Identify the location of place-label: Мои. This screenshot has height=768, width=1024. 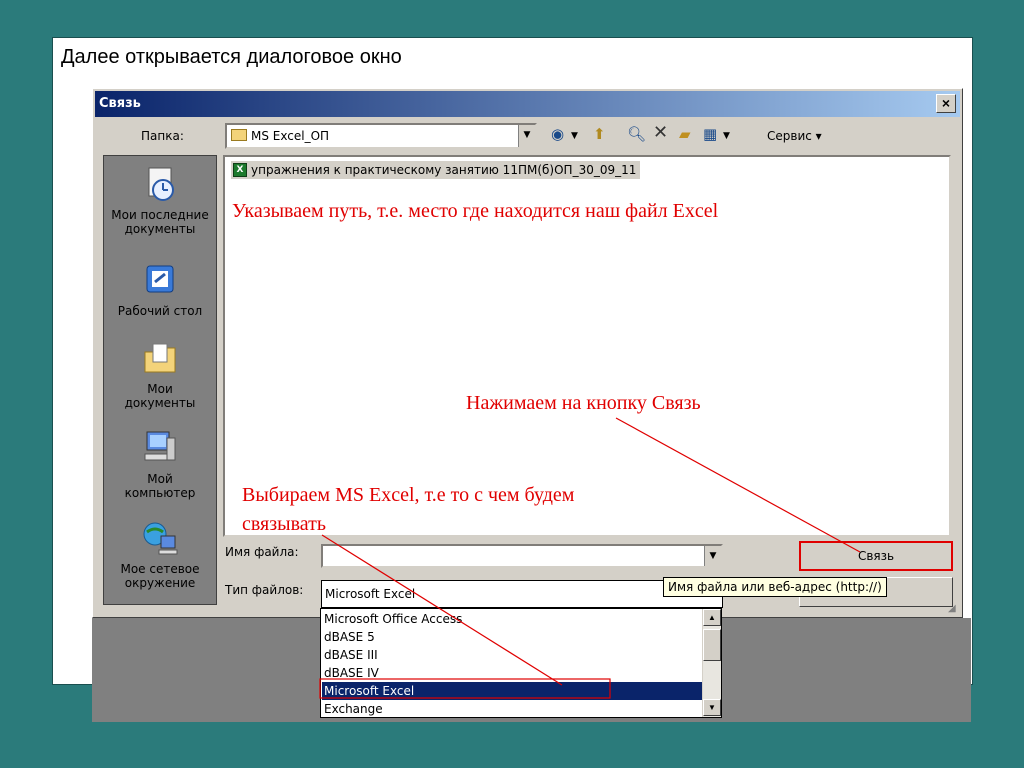
(160, 389).